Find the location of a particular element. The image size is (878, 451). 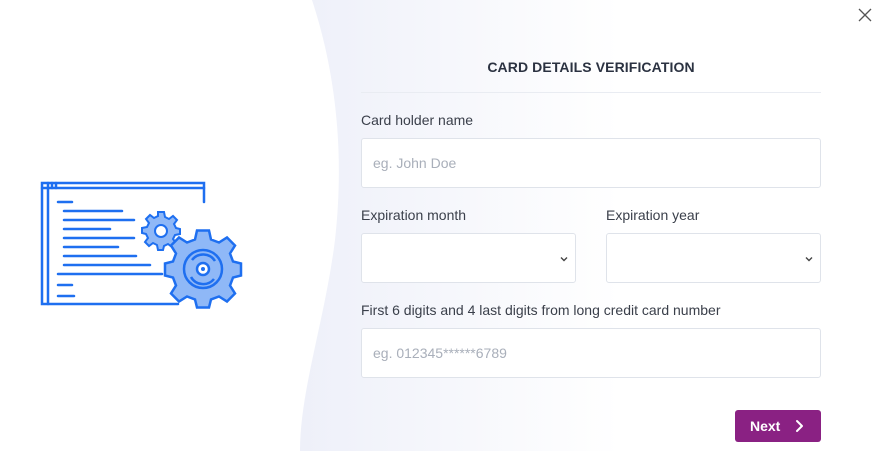

dialog-title: CARD DETAILS VERIFICATION is located at coordinates (591, 67).